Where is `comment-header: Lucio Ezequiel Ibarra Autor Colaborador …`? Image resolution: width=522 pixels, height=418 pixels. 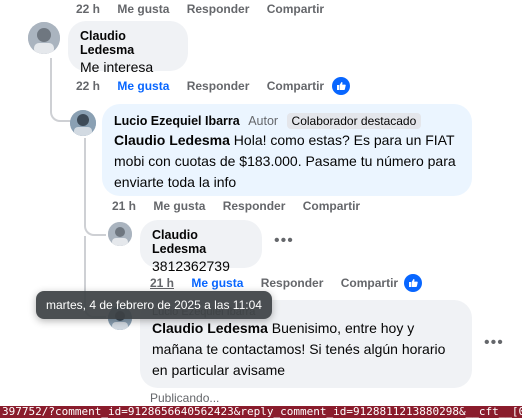 comment-header: Lucio Ezequiel Ibarra Autor Colaborador … is located at coordinates (287, 121).